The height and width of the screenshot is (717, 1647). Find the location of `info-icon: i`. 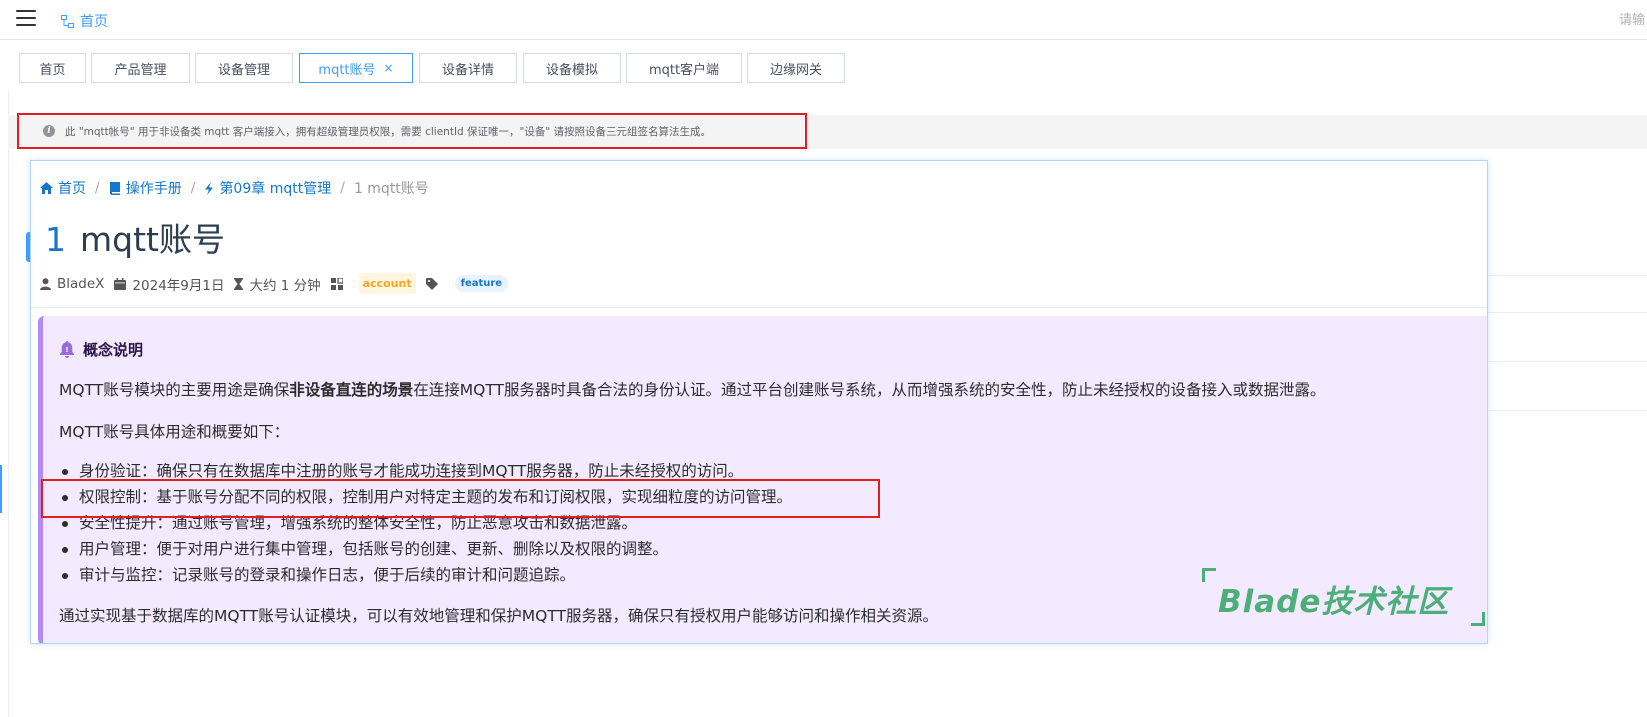

info-icon: i is located at coordinates (49, 131).